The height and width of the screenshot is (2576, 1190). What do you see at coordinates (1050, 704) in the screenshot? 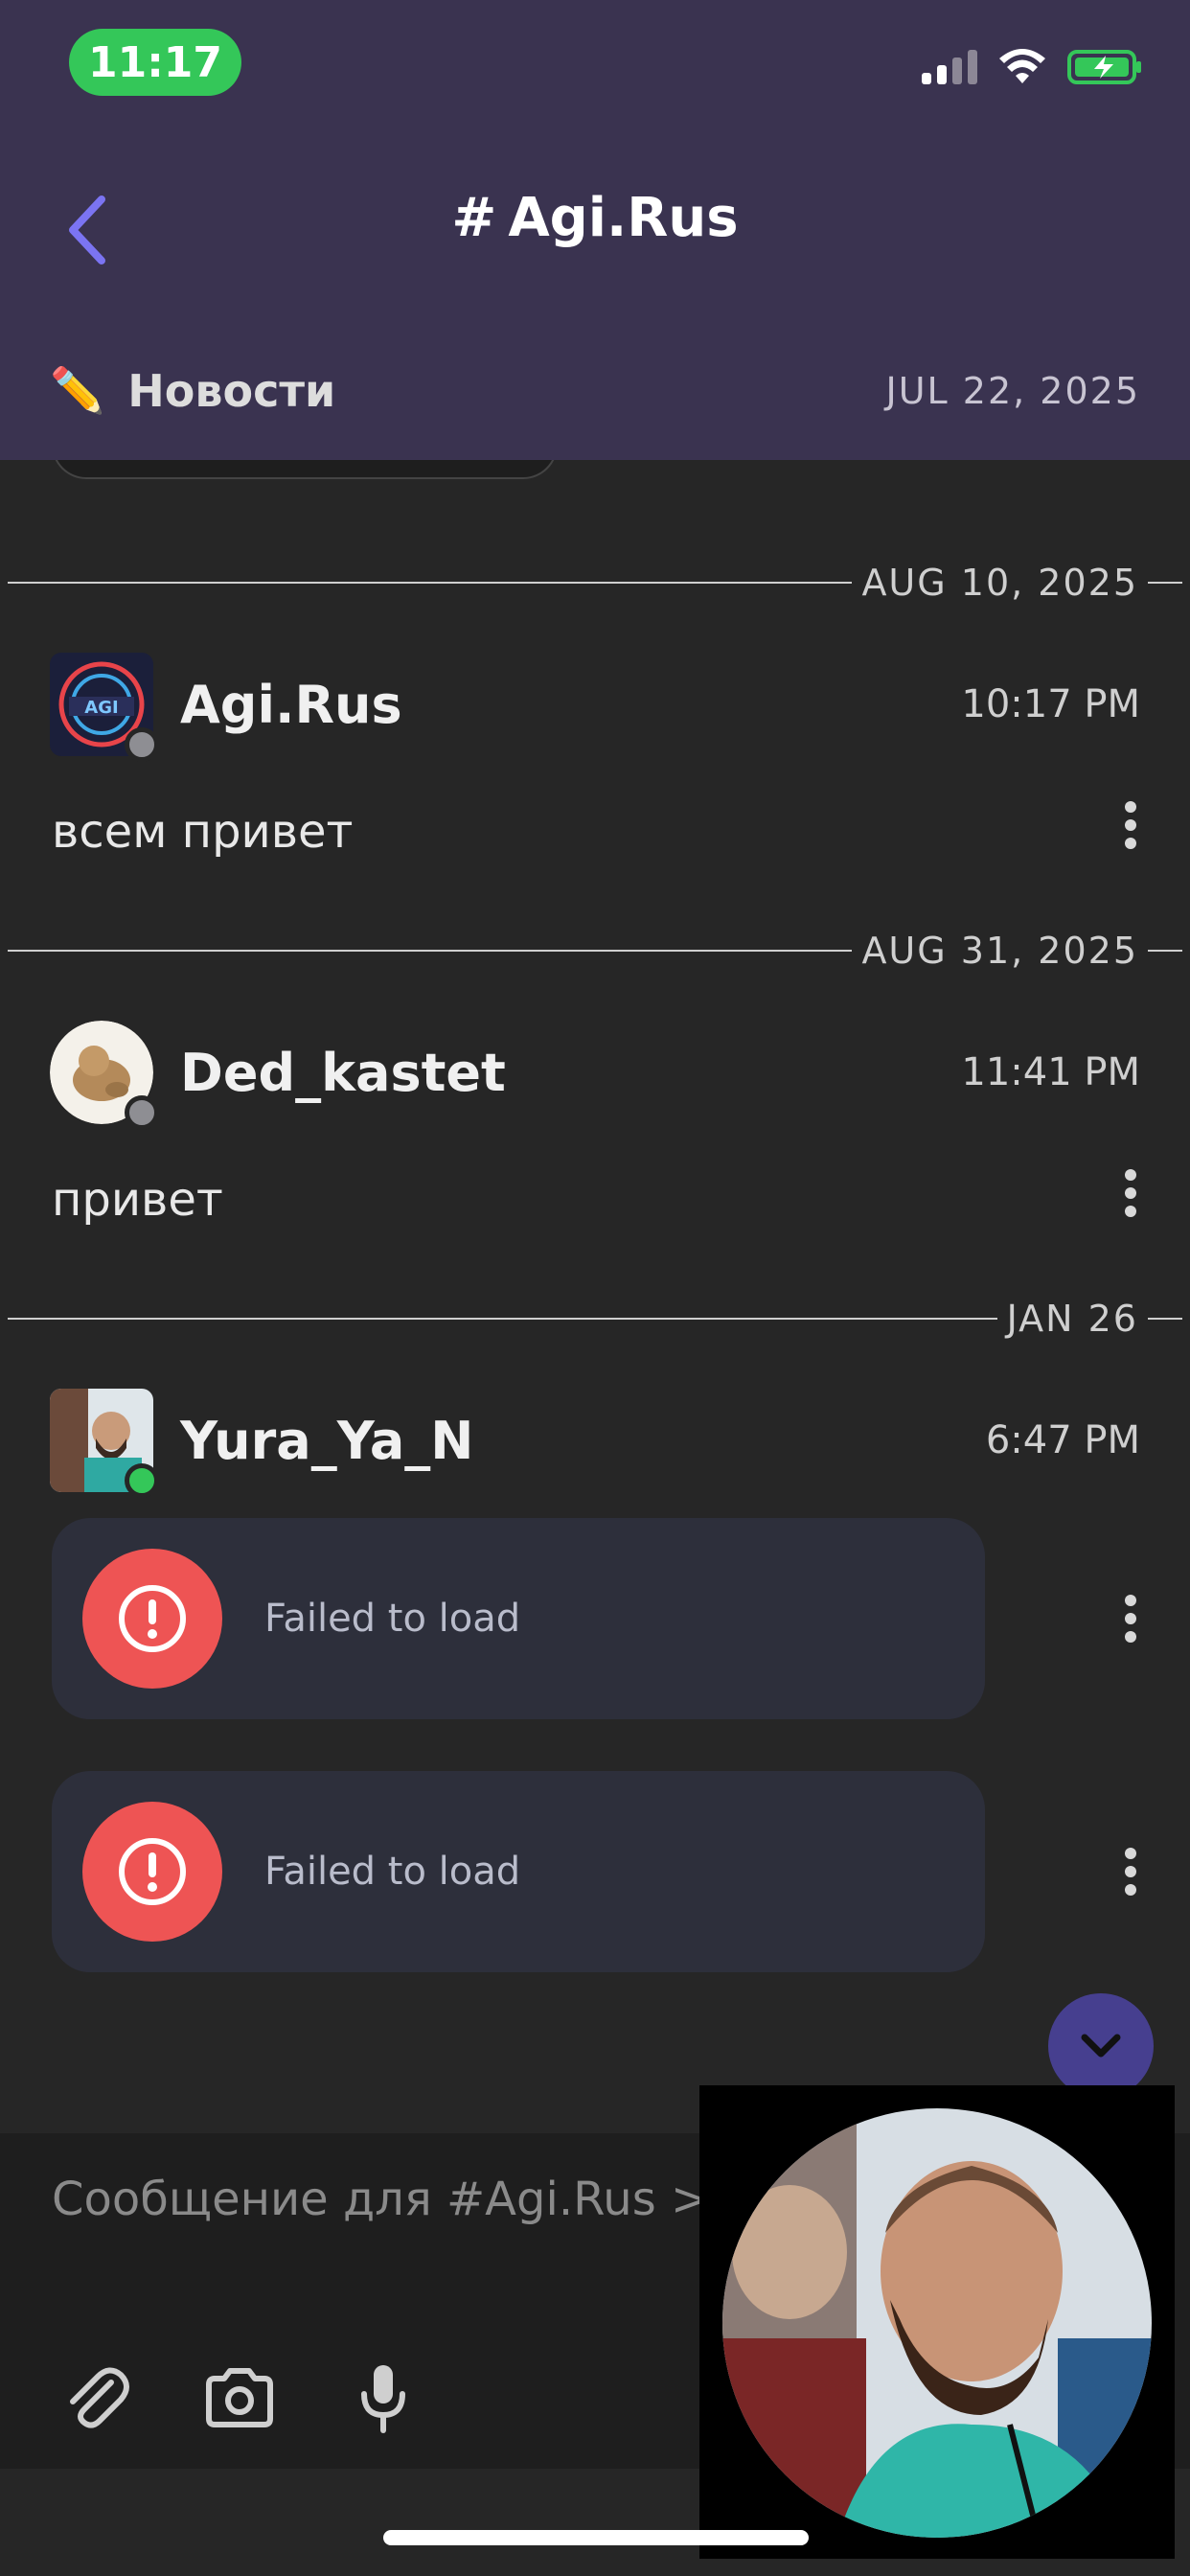
I see `message-time: 10:17 PM` at bounding box center [1050, 704].